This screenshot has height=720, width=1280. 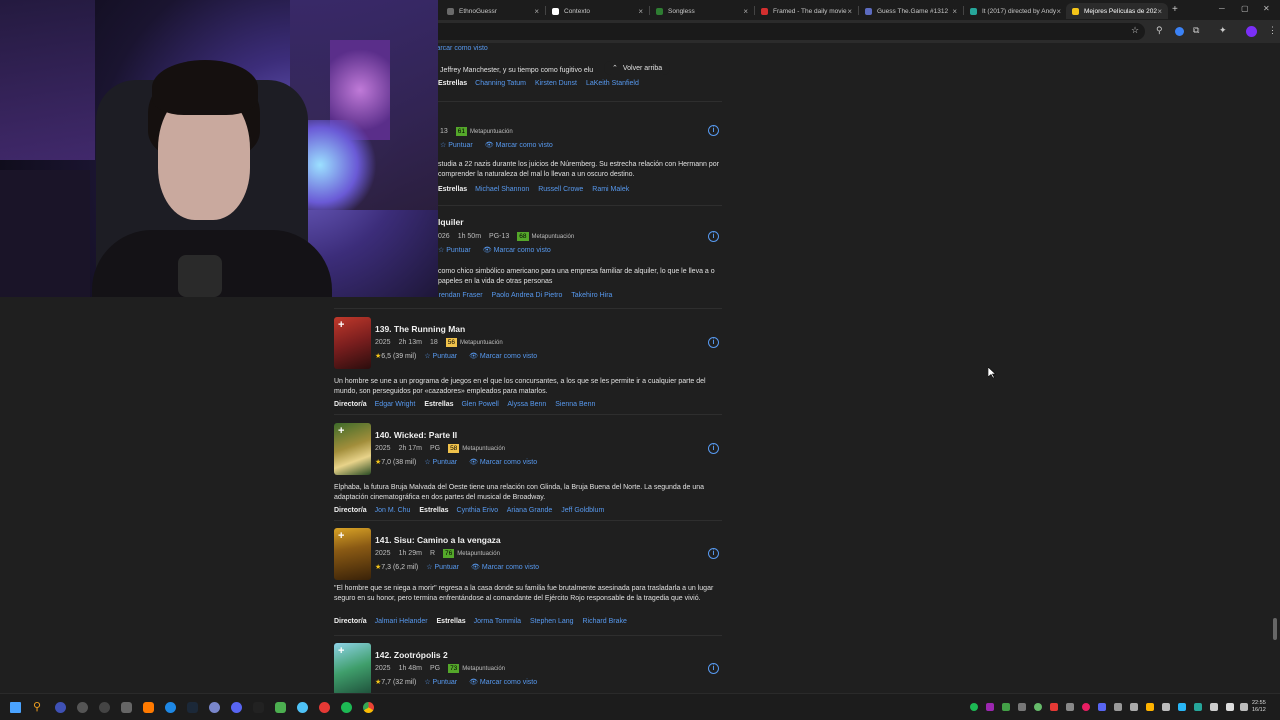 What do you see at coordinates (1135, 30) in the screenshot?
I see `bookmark-star-icon: ☆` at bounding box center [1135, 30].